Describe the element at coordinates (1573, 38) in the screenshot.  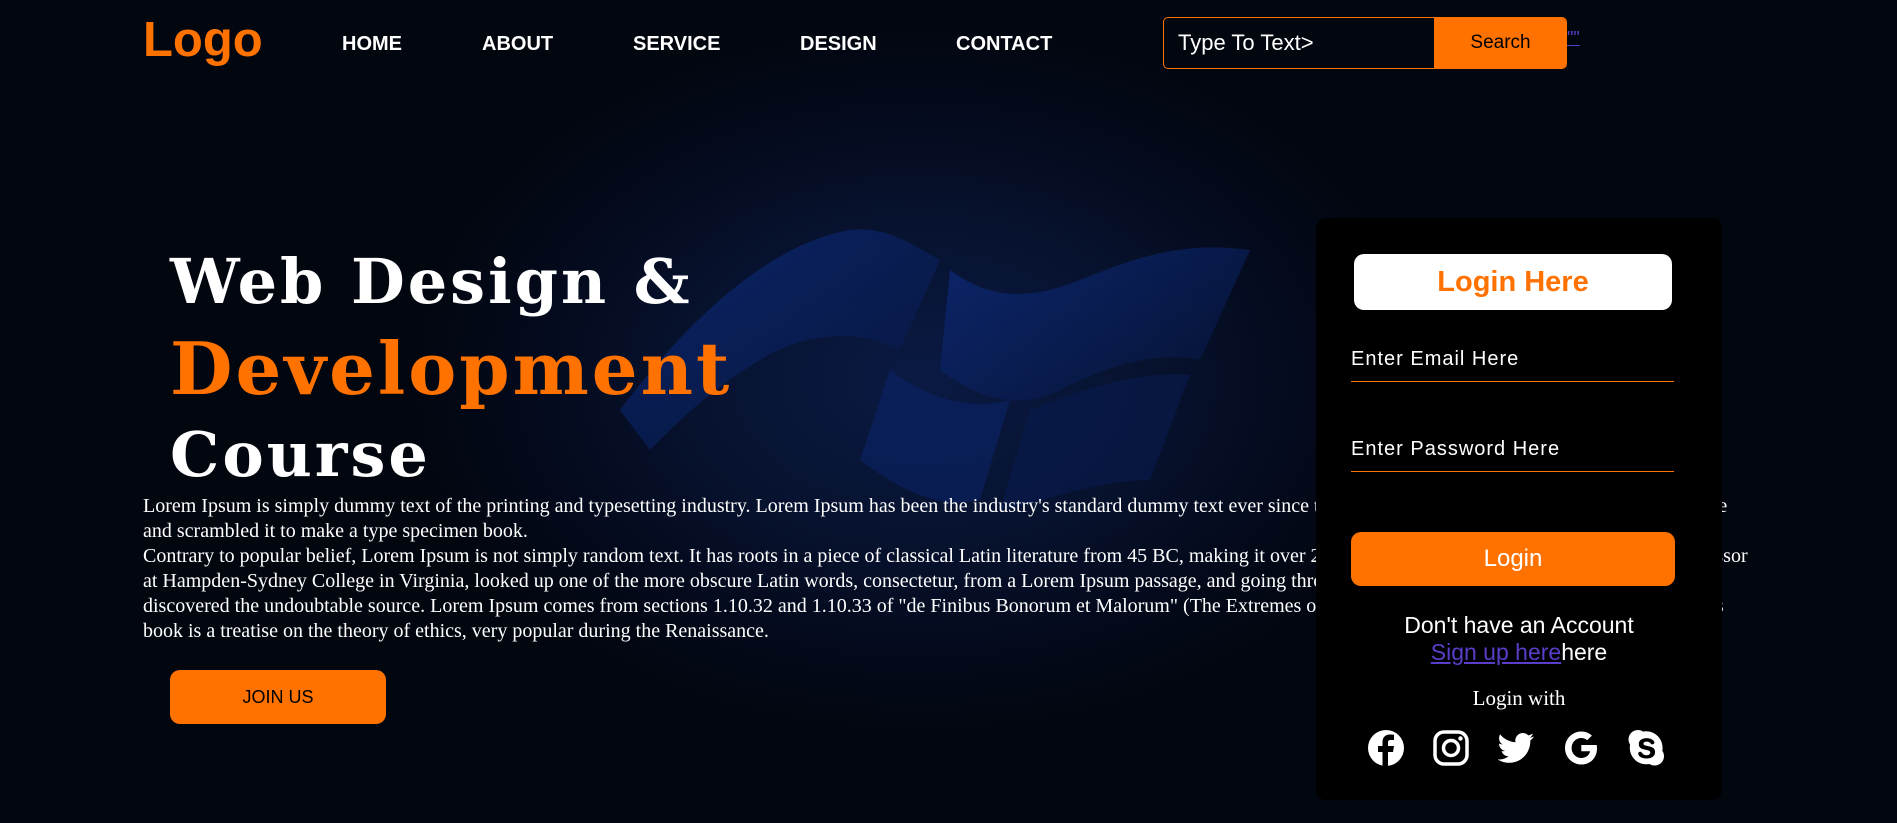
I see `stray-link: ""` at that location.